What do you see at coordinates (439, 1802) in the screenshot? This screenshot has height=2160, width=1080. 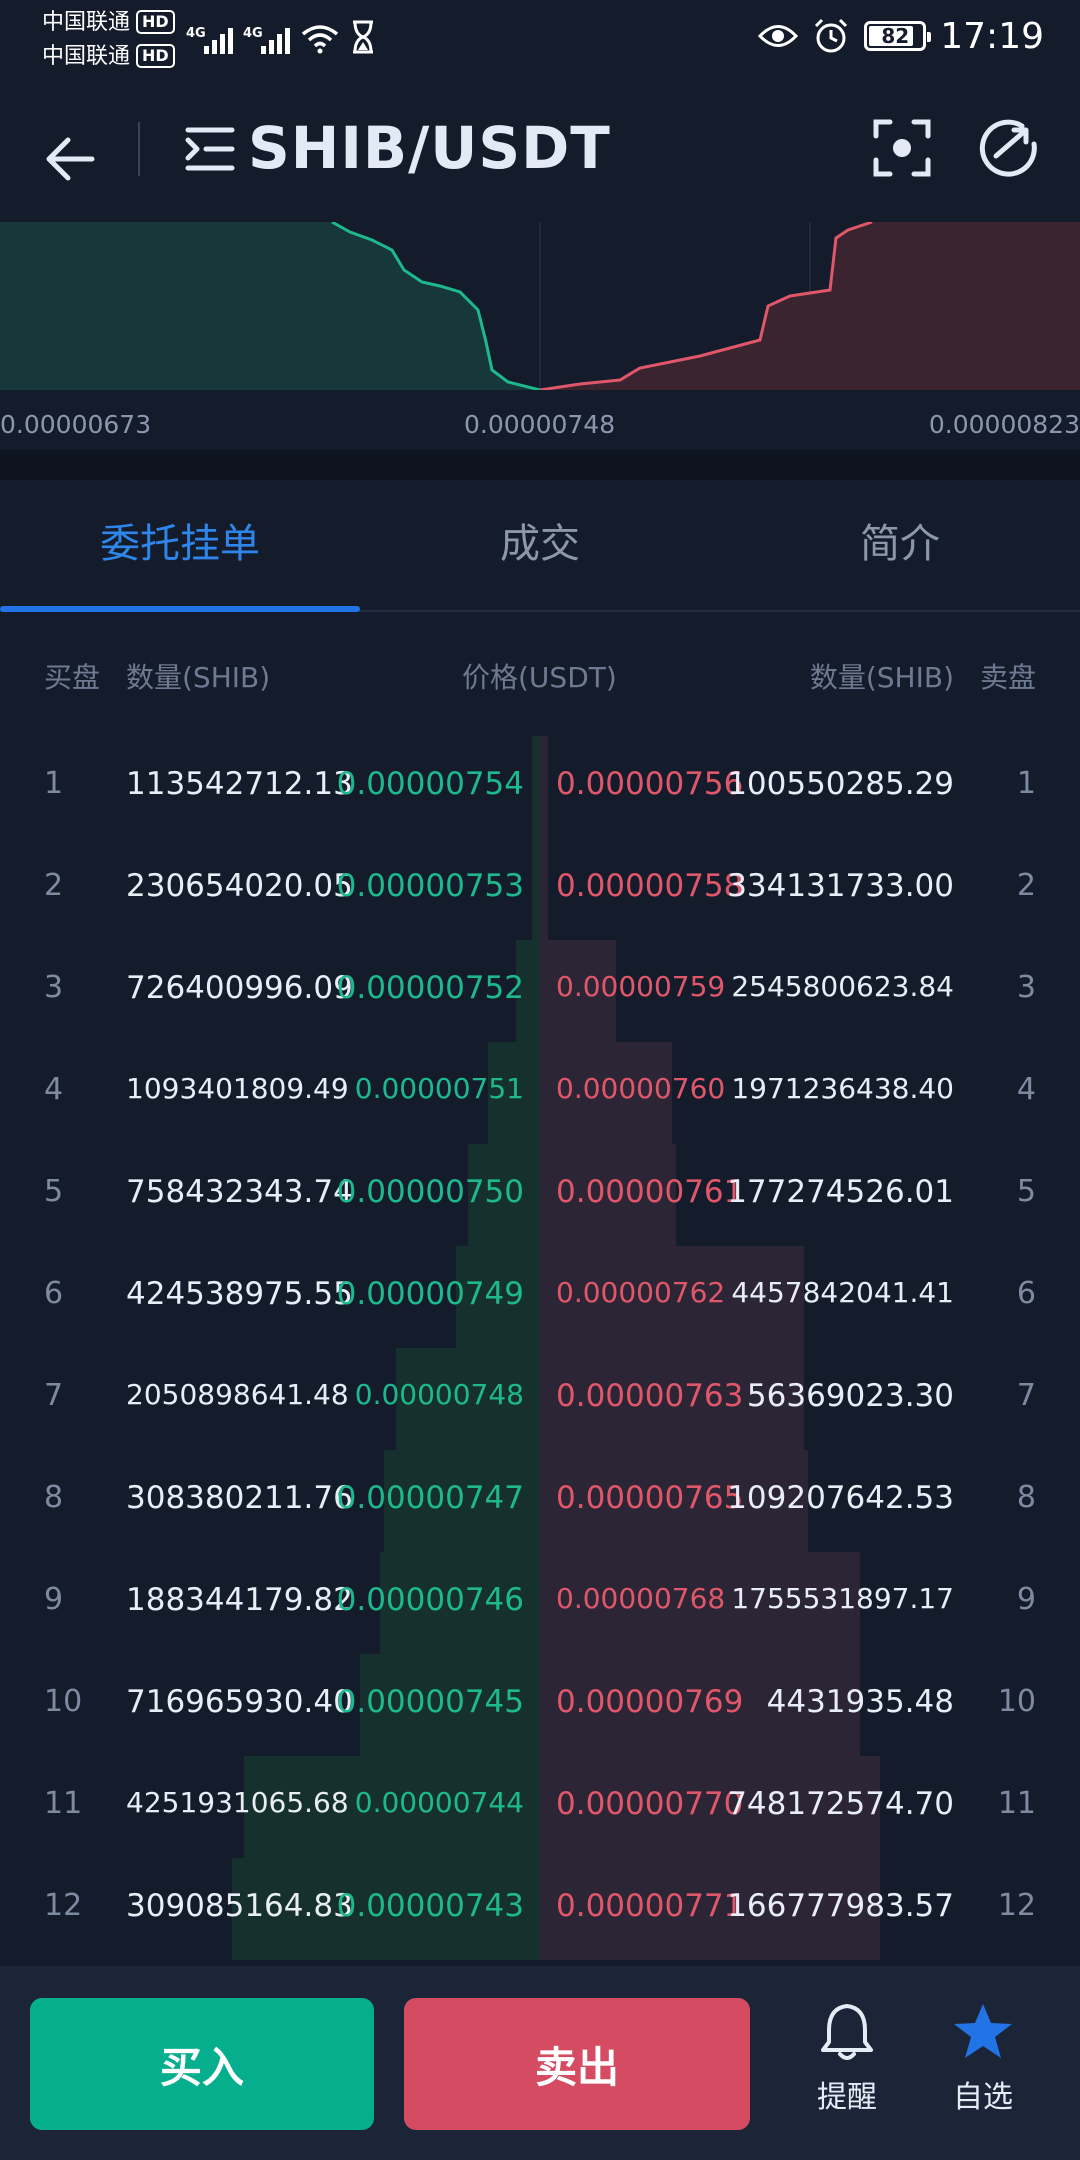 I see `bid-price: 0.00000744` at bounding box center [439, 1802].